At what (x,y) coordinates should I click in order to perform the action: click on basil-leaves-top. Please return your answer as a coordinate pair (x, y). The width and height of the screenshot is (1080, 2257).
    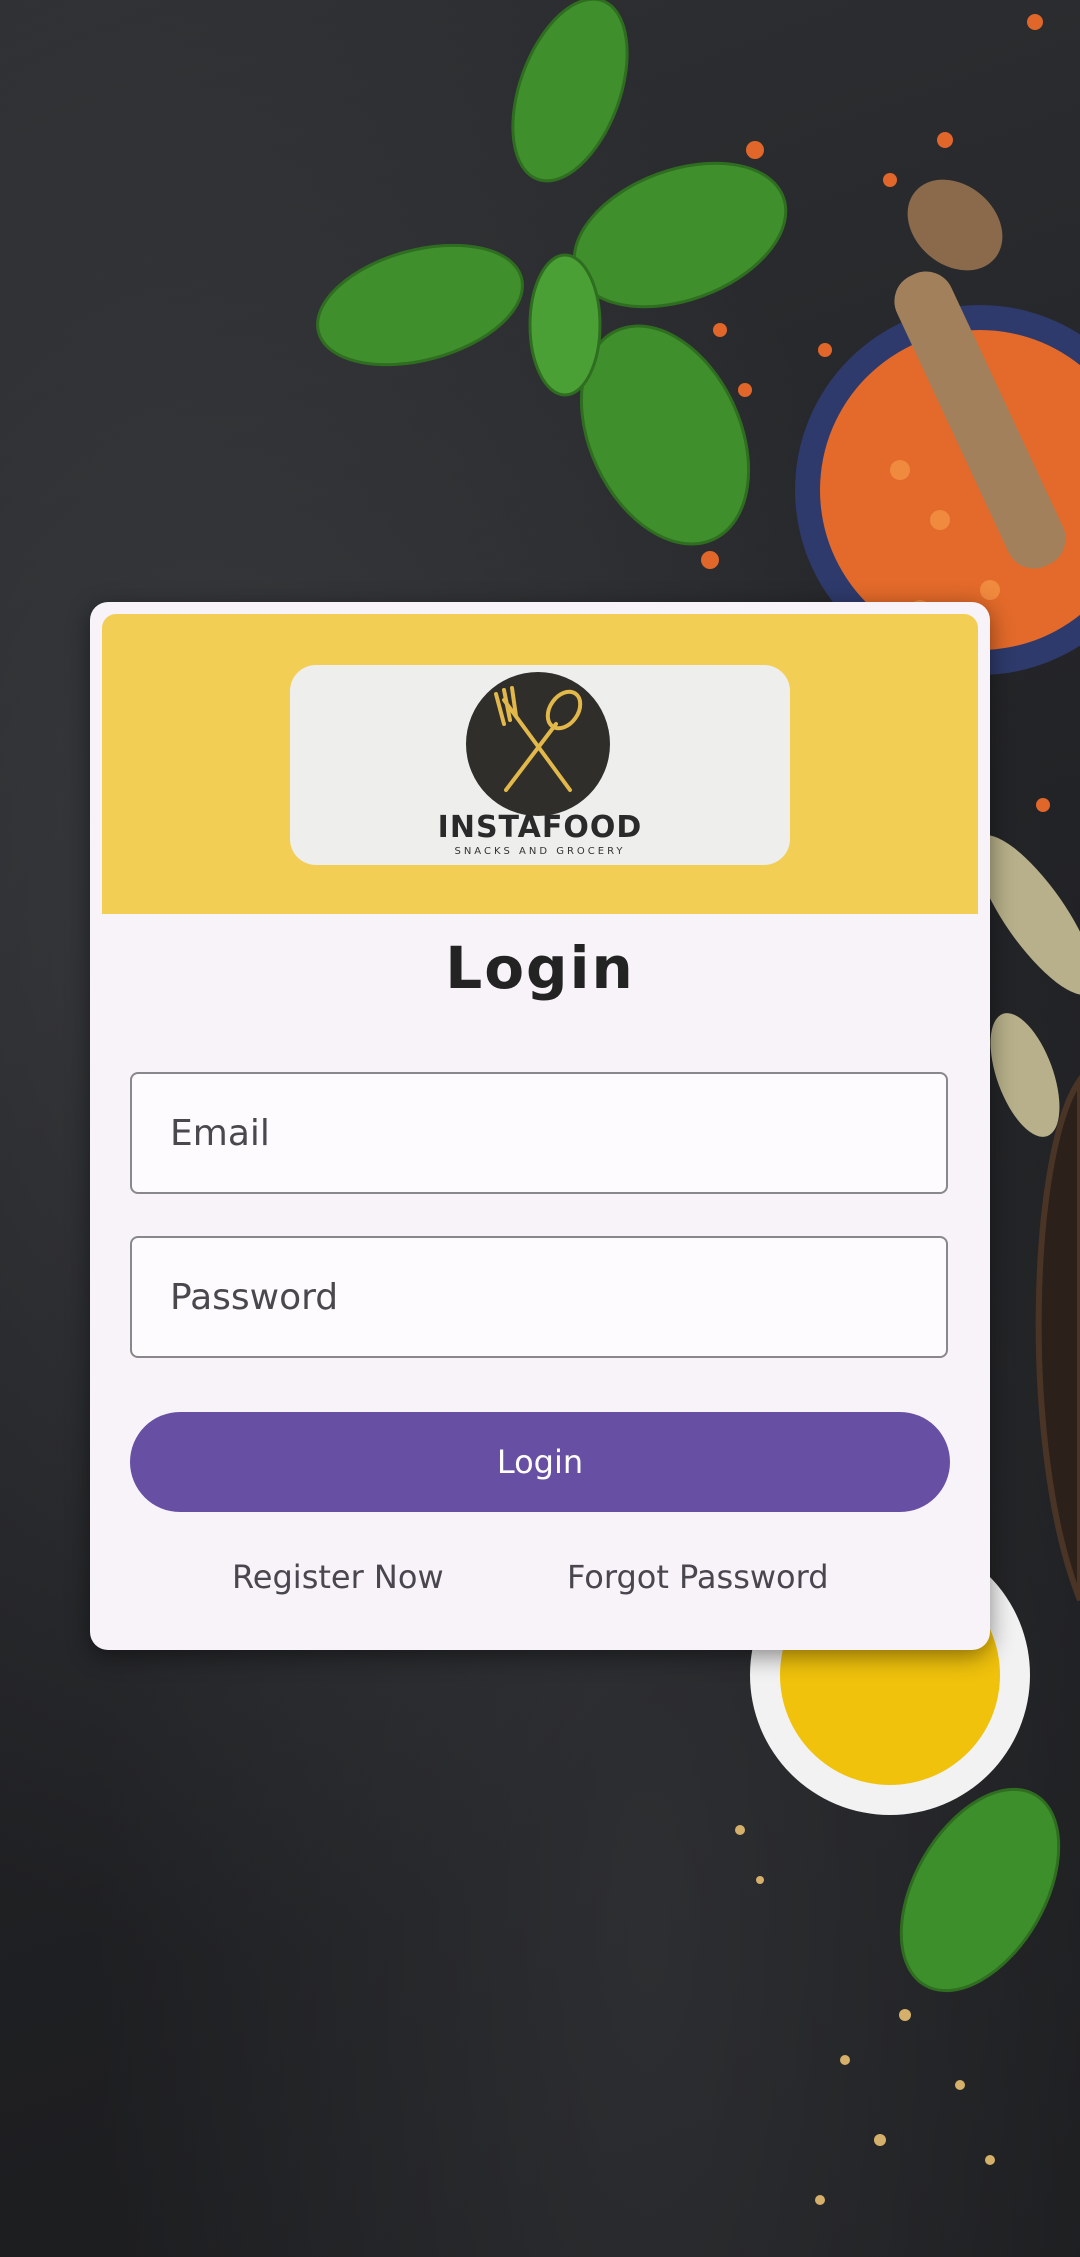
    Looking at the image, I should click on (552, 273).